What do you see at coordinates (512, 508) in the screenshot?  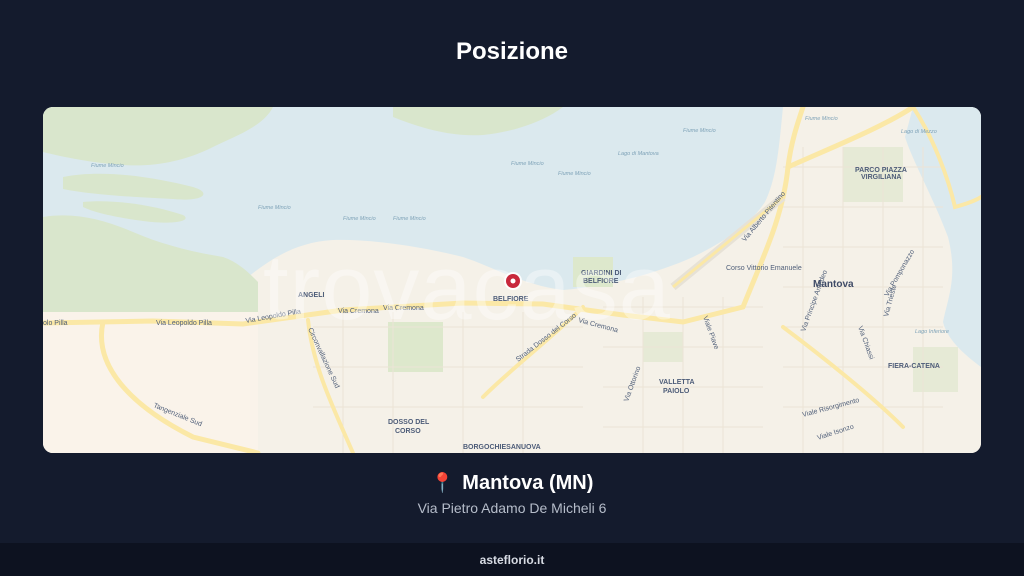 I see `address-text: Via Pietro Adamo De Micheli 6` at bounding box center [512, 508].